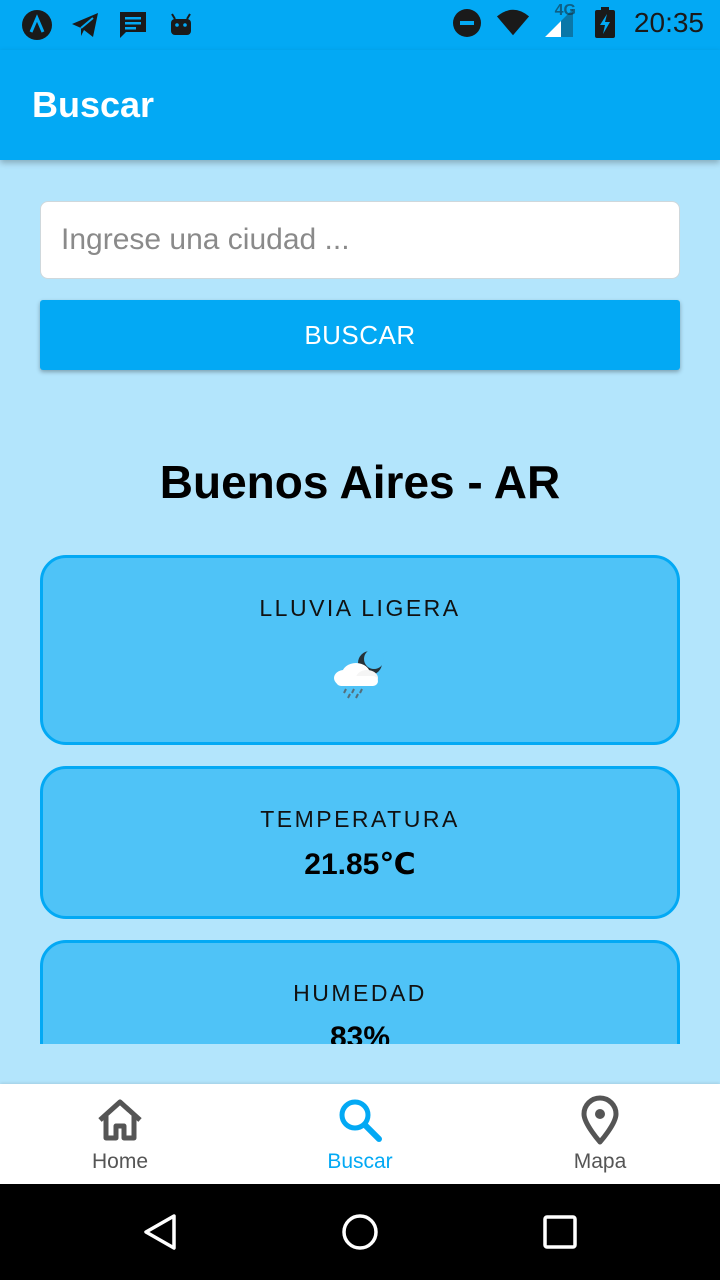 The width and height of the screenshot is (720, 1280). What do you see at coordinates (565, 10) in the screenshot?
I see `network-type-label: 4G` at bounding box center [565, 10].